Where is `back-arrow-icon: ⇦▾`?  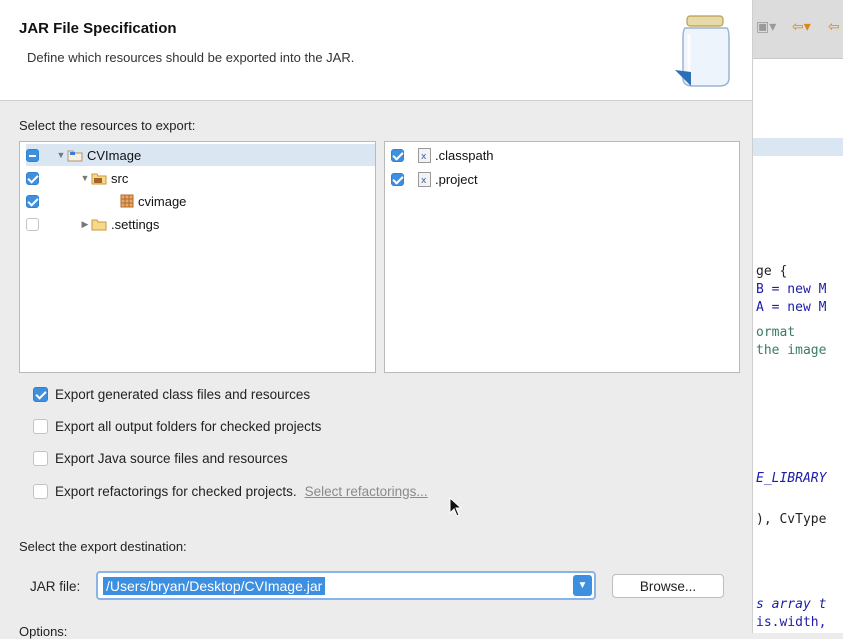
back-arrow-icon: ⇦▾ is located at coordinates (801, 26).